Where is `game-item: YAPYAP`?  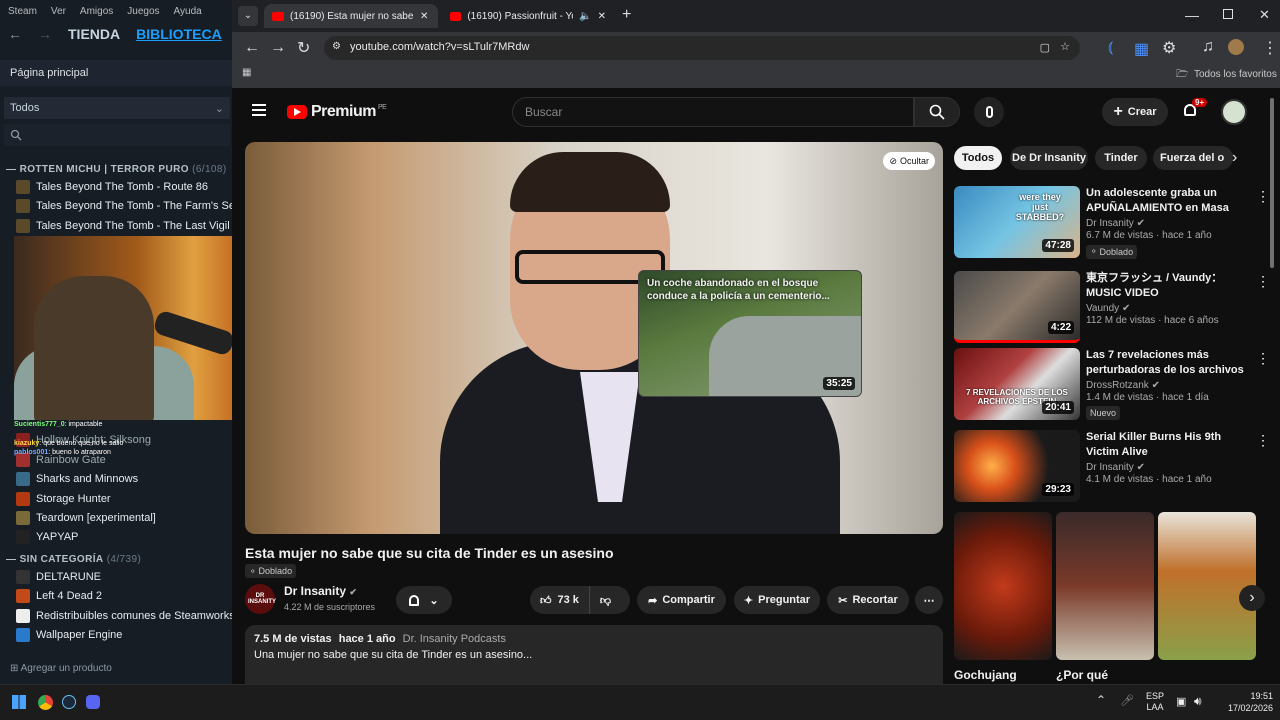
game-item: YAPYAP is located at coordinates (47, 537).